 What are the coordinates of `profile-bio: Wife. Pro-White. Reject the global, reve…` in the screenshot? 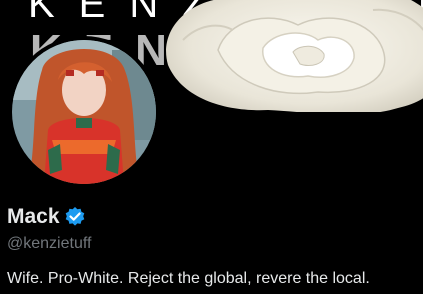 It's located at (188, 278).